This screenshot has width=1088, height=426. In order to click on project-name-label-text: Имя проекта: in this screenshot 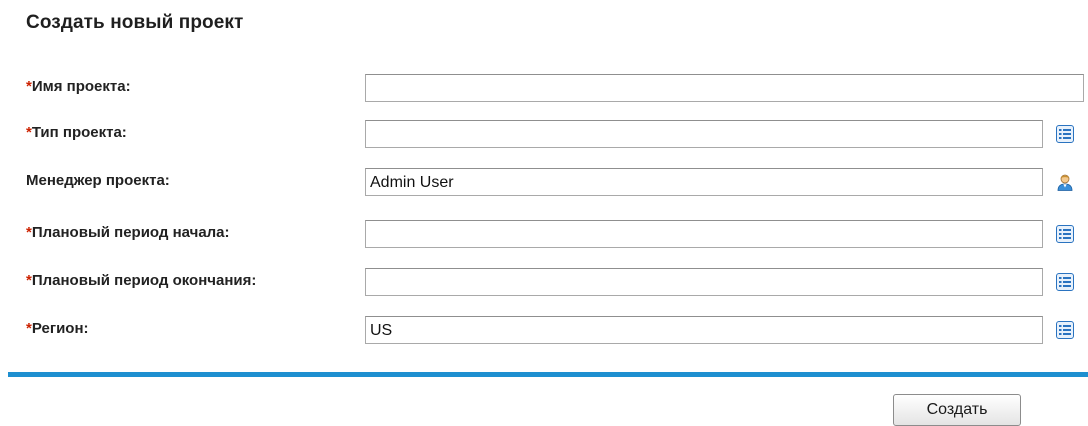, I will do `click(81, 86)`.